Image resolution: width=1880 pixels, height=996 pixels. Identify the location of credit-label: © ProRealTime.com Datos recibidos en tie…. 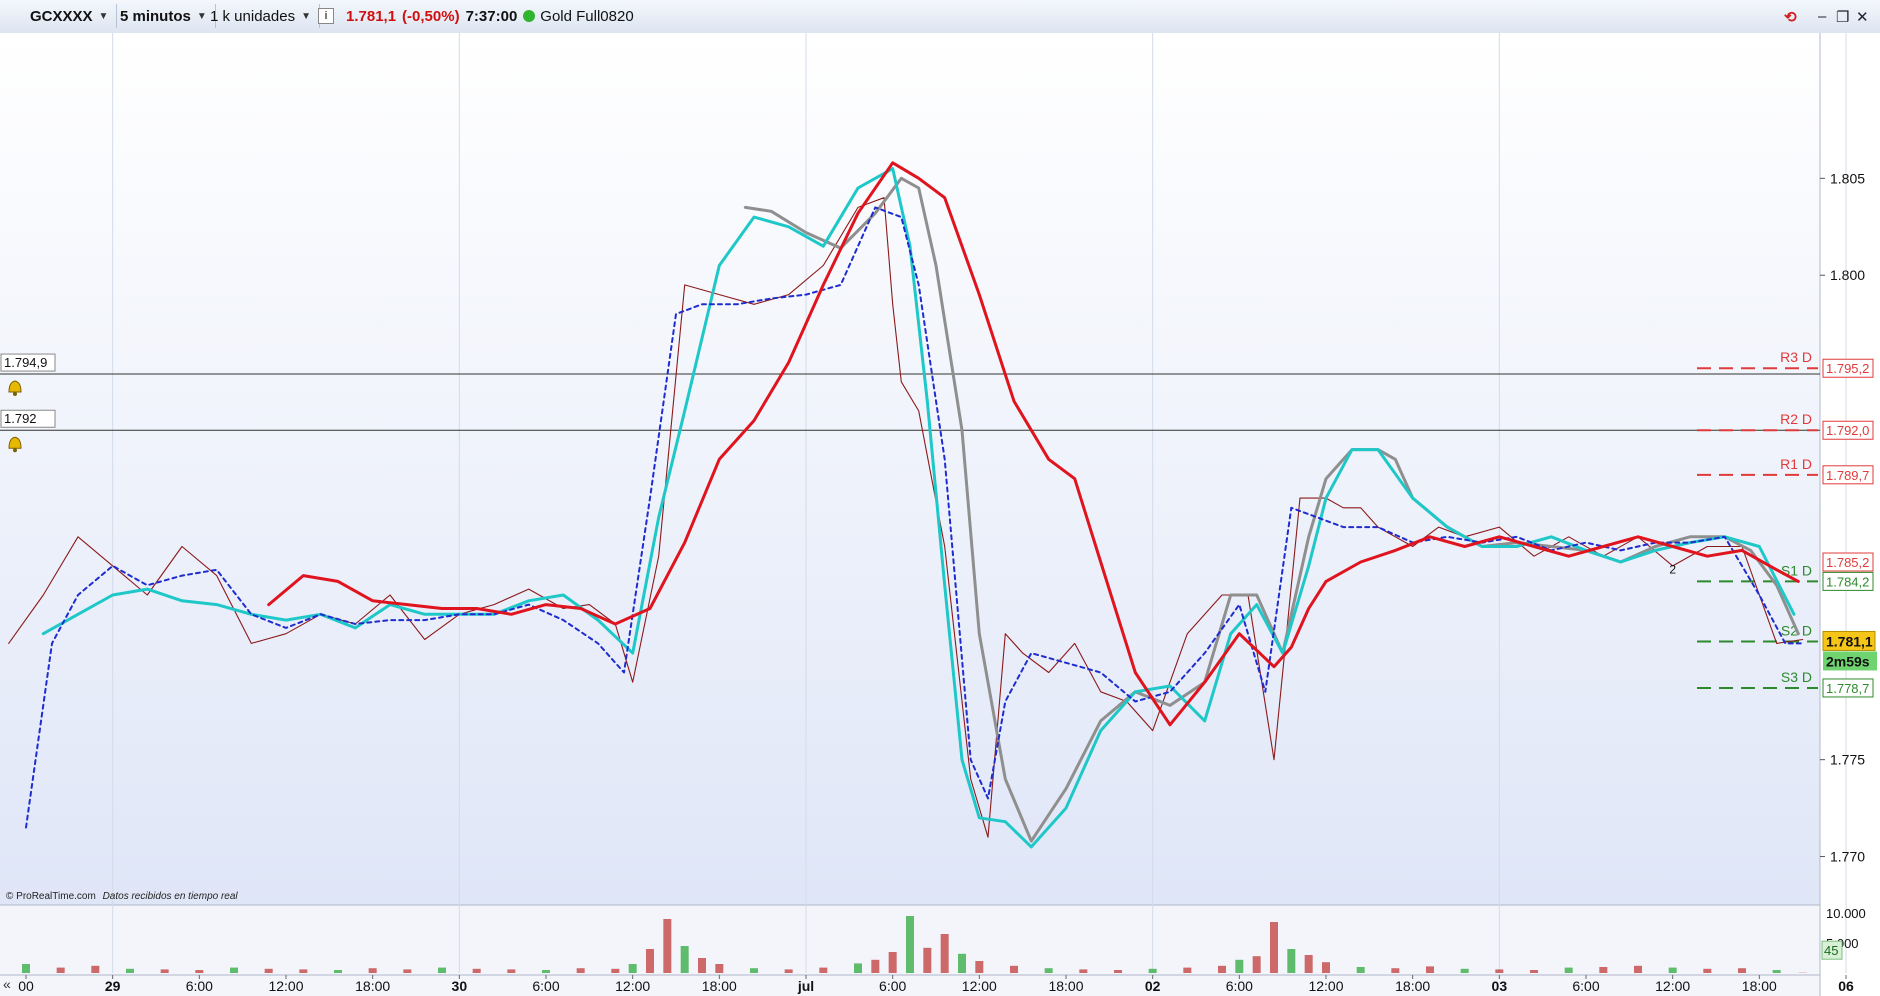
(122, 896).